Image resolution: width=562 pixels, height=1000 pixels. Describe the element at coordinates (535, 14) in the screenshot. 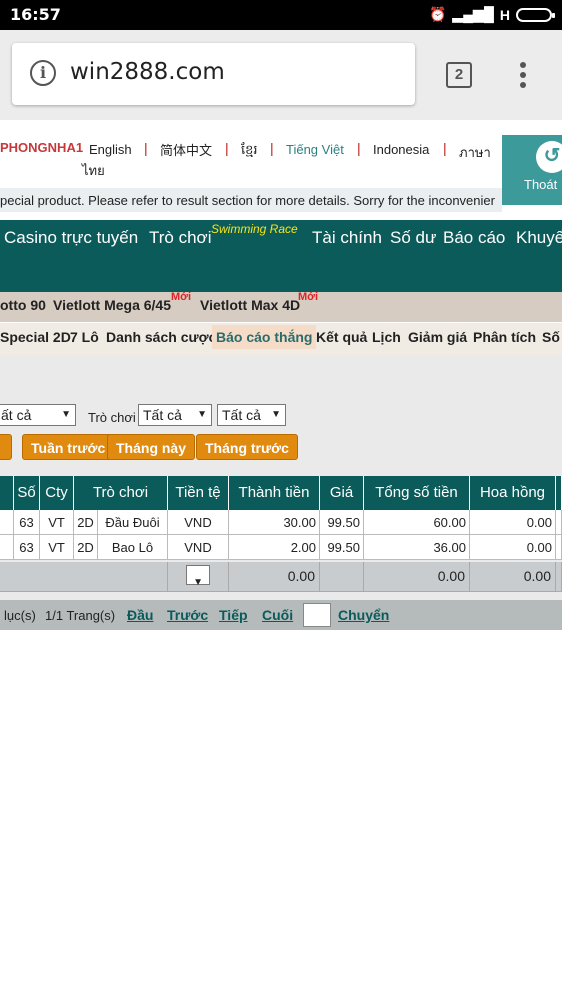

I see `battery-icon` at that location.